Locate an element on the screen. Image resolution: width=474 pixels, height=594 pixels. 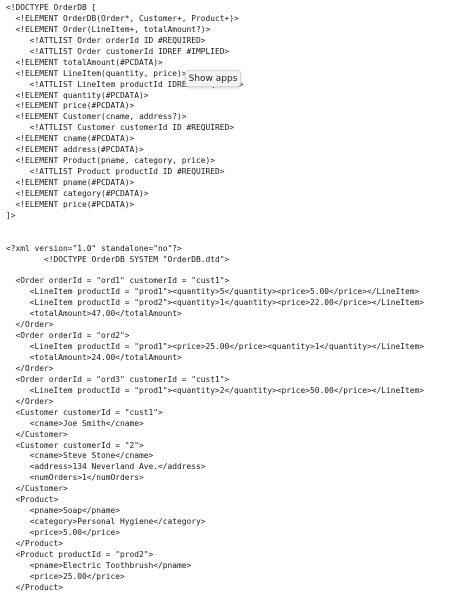
code-line: <totalAmount>24.00</totalAmount> is located at coordinates (94, 357).